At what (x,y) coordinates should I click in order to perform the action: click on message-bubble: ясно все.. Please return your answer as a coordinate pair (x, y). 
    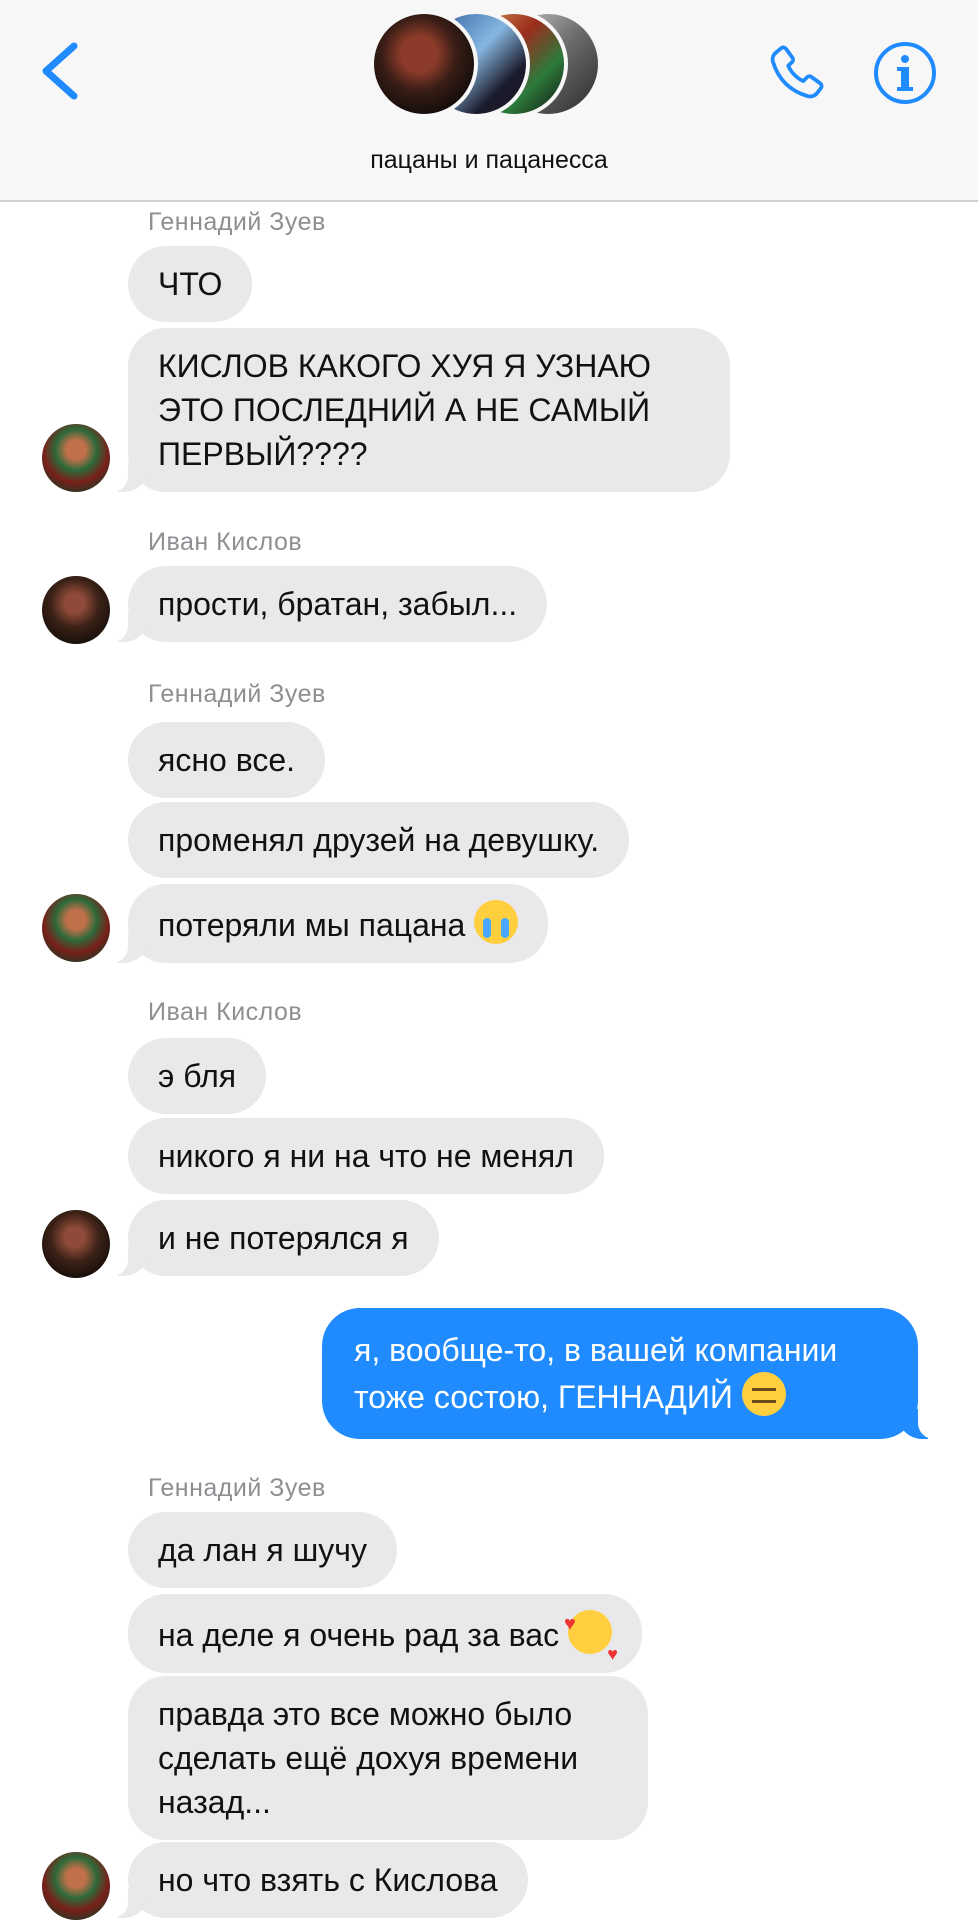
    Looking at the image, I should click on (227, 760).